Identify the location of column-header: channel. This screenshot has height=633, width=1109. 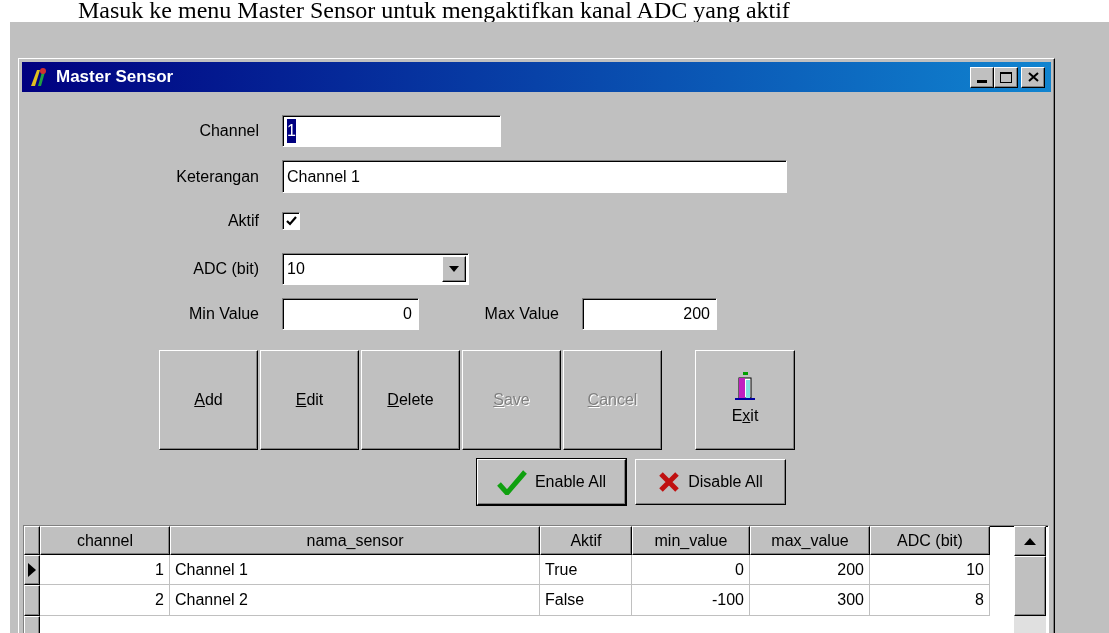
(105, 541).